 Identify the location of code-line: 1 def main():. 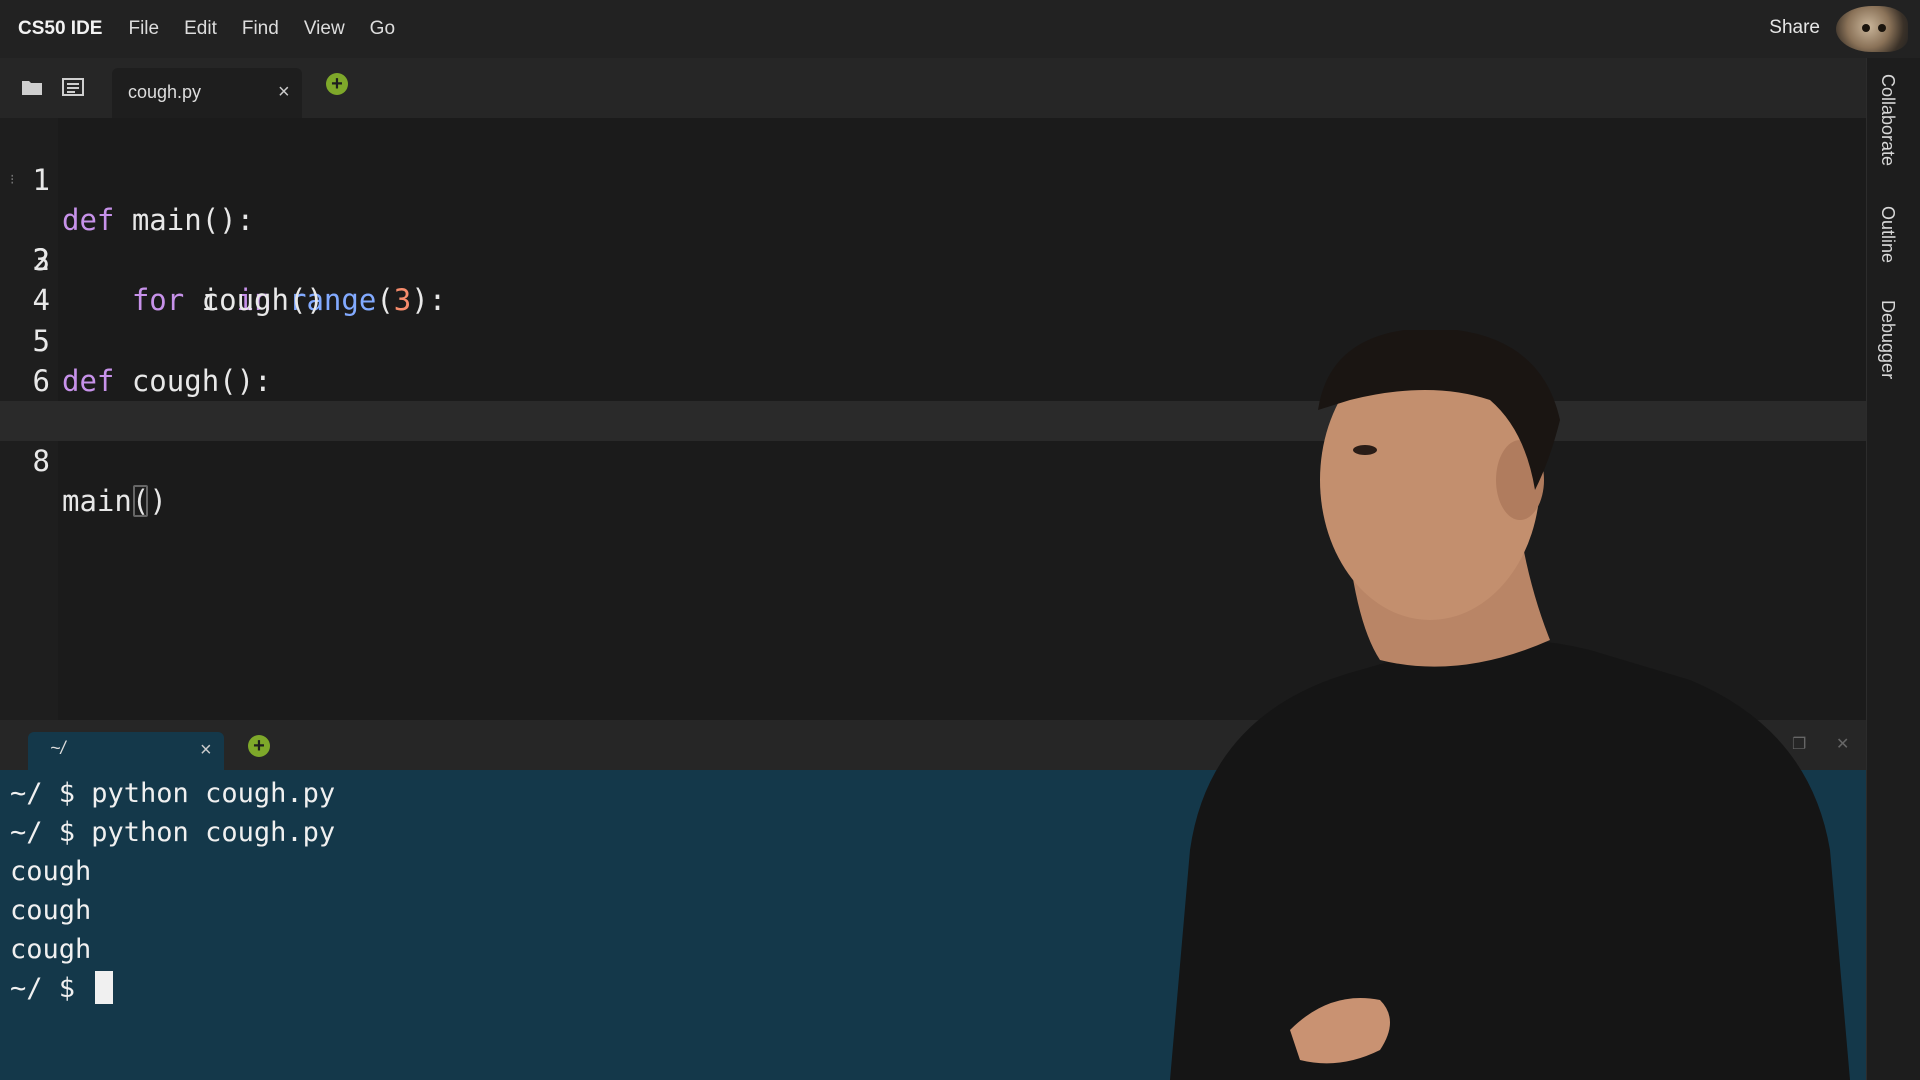
(933, 178).